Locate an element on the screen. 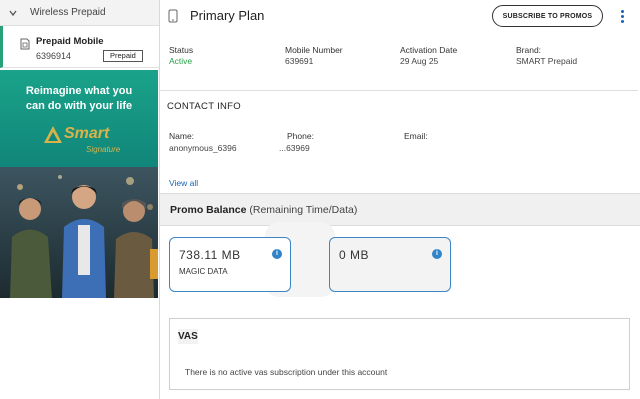 Image resolution: width=640 pixels, height=399 pixels. promo-balance-title: Promo Balance (Remaining Time/Data) is located at coordinates (263, 210).